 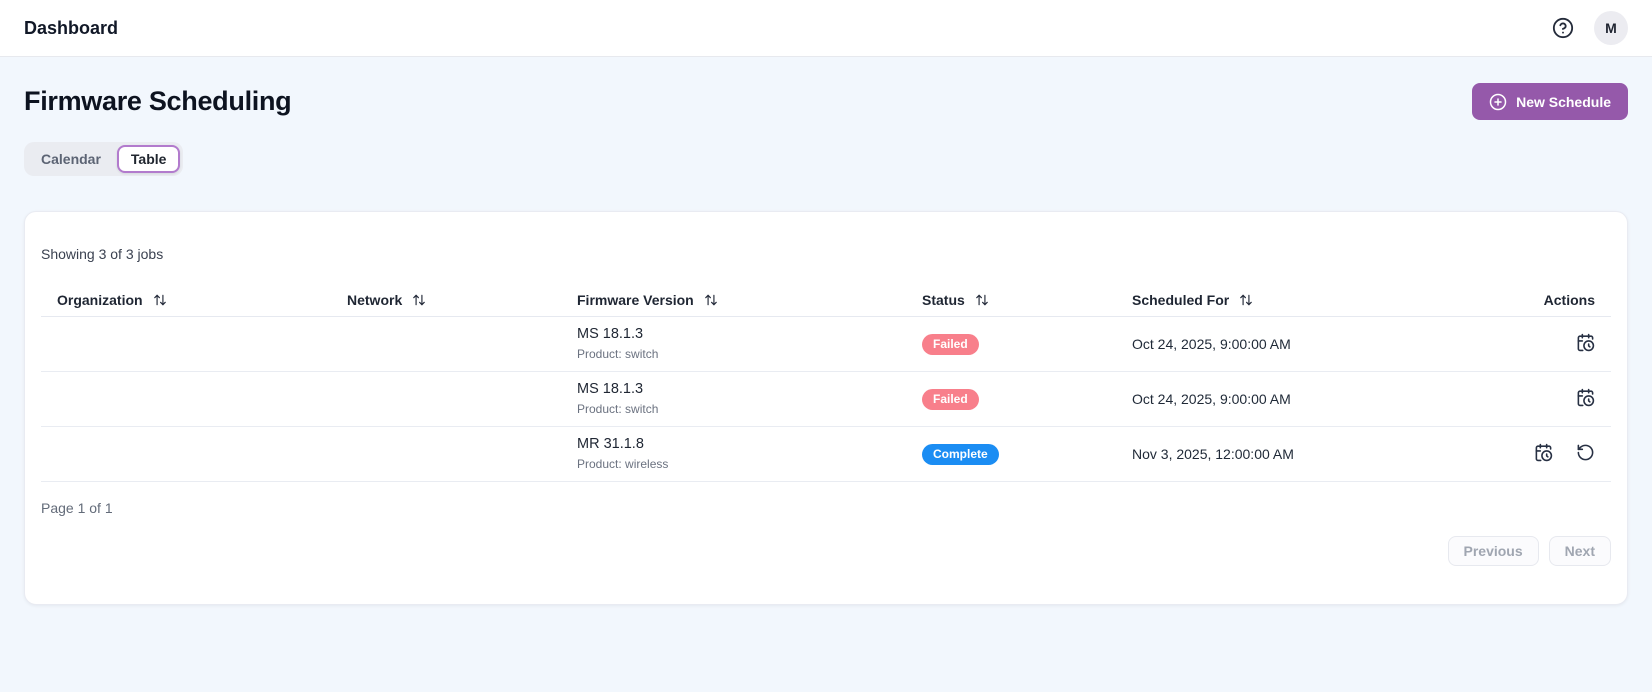 I want to click on next-page-button: Next, so click(x=1579, y=551).